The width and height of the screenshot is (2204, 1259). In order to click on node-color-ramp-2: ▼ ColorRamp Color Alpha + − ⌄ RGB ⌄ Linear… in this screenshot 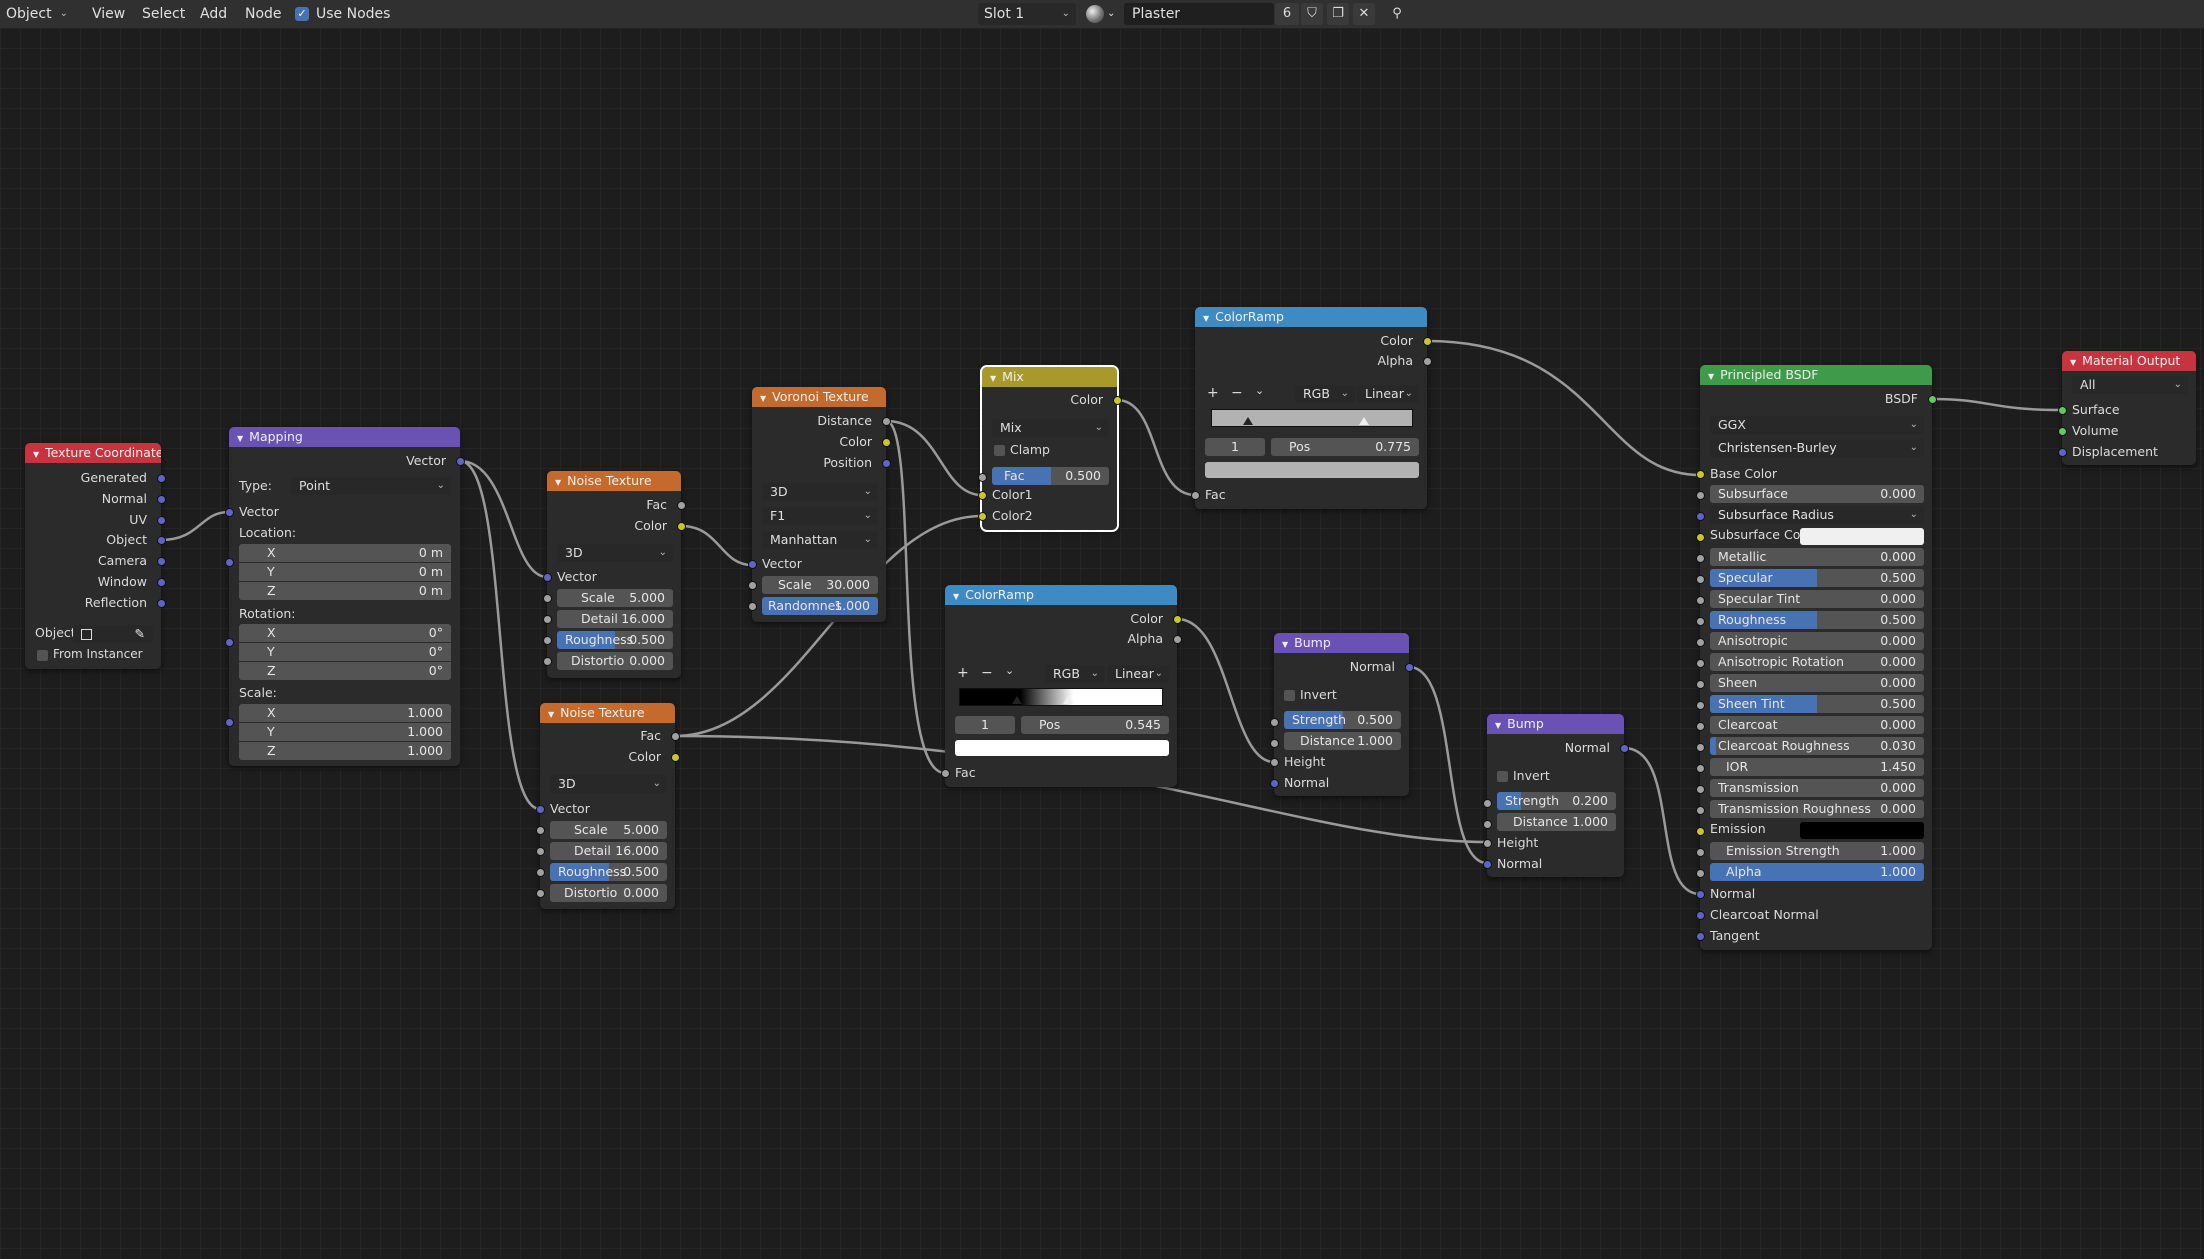, I will do `click(1061, 686)`.